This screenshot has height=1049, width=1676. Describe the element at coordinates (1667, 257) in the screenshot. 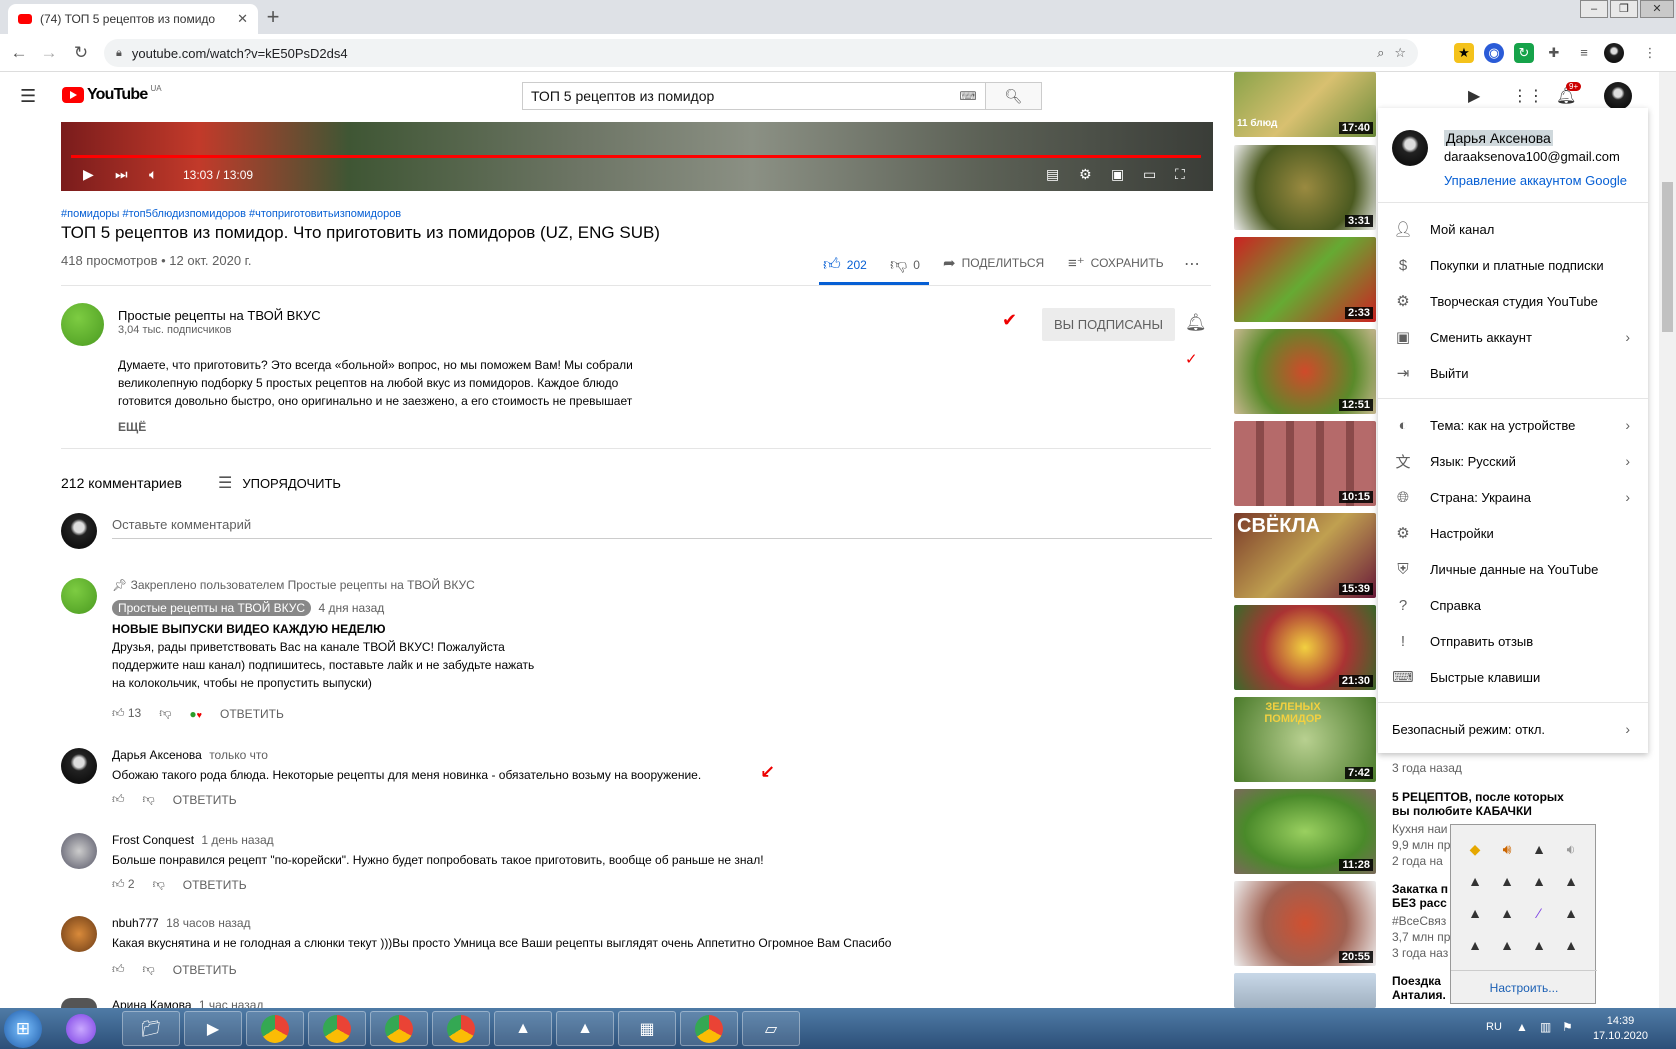

I see `scrollbar-thumb` at that location.